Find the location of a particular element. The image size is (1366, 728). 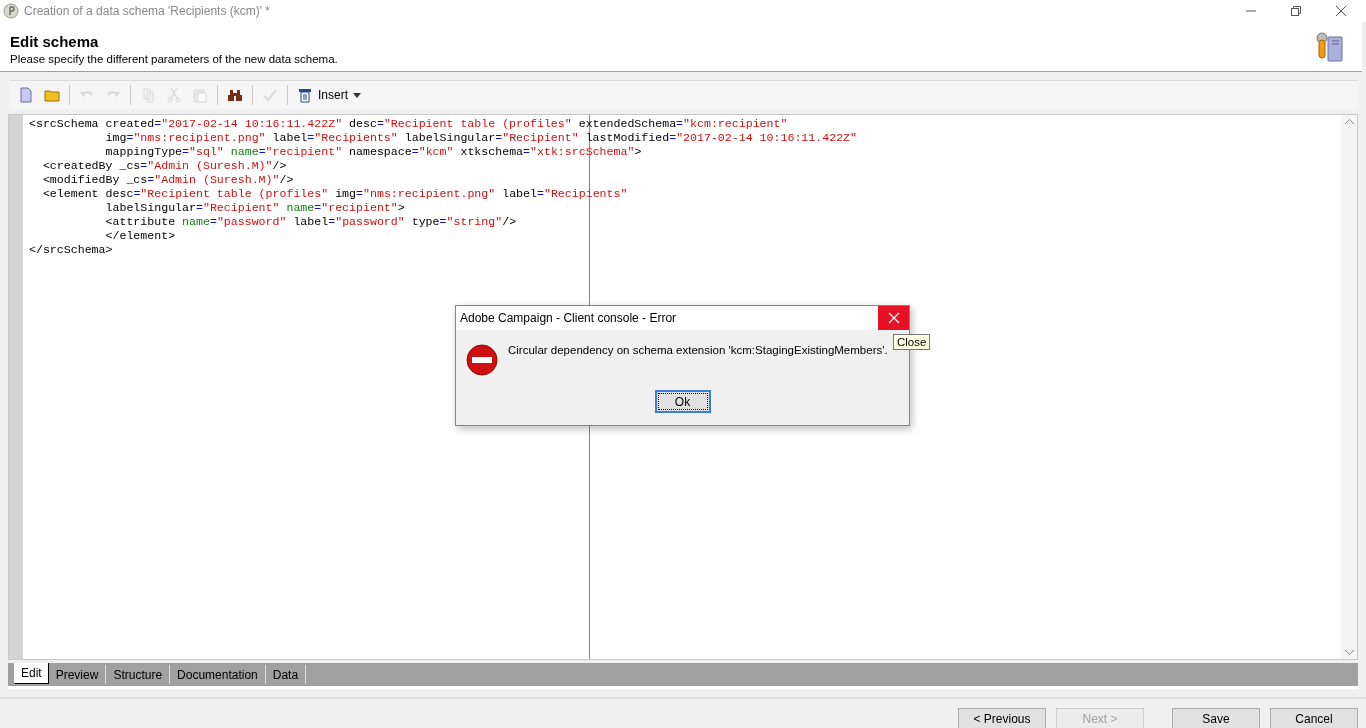

error-icon is located at coordinates (482, 360).